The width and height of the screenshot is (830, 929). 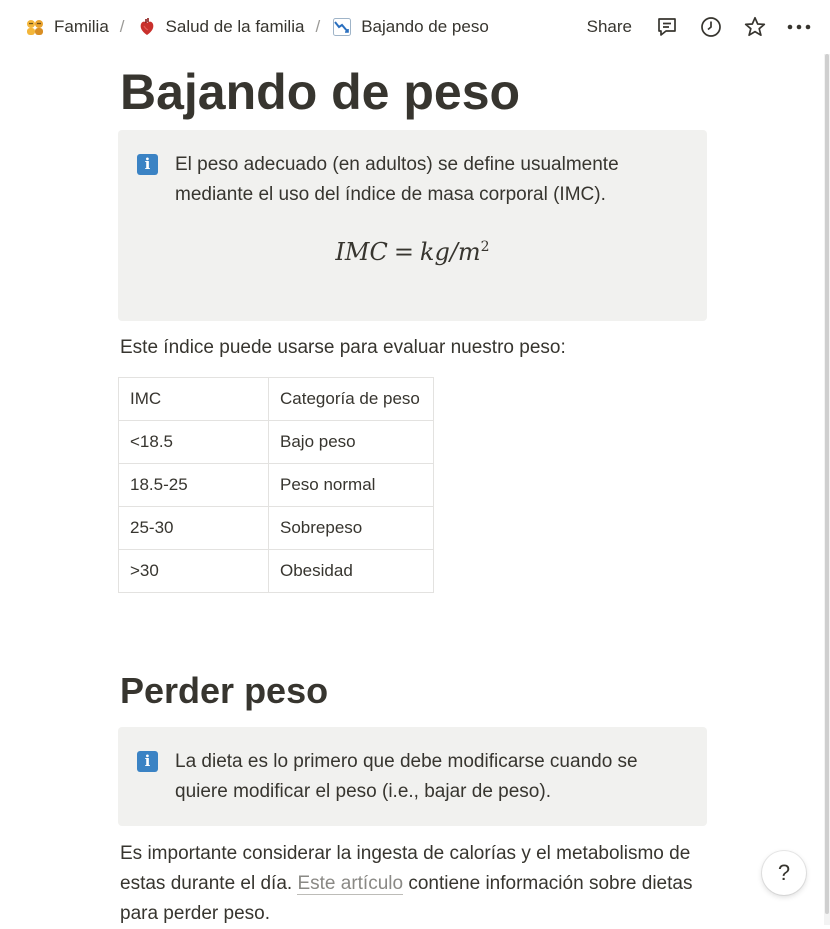 I want to click on equation-lhs: IMC, so click(x=361, y=252).